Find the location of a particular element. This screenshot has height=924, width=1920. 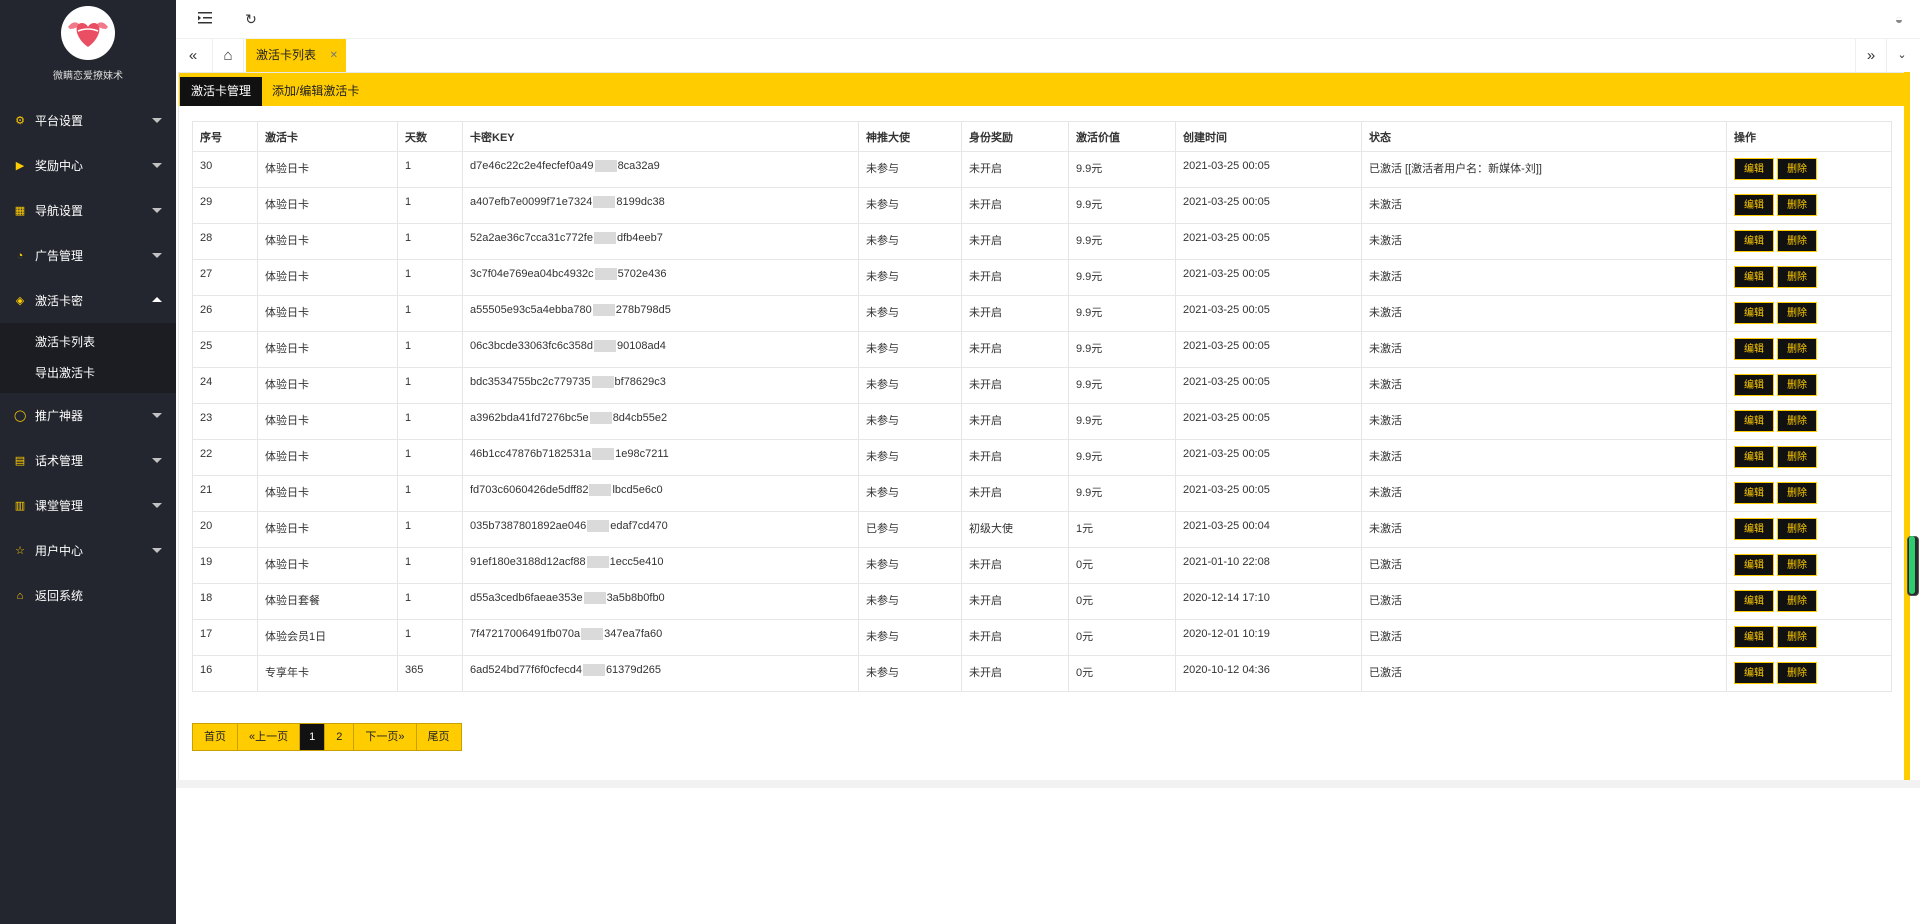

indent-icon is located at coordinates (205, 19).